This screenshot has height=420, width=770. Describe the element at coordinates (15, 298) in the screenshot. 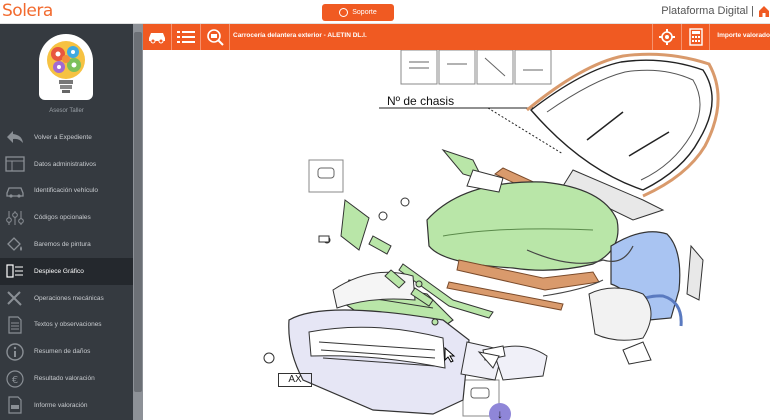

I see `wrench-tools-icon` at that location.